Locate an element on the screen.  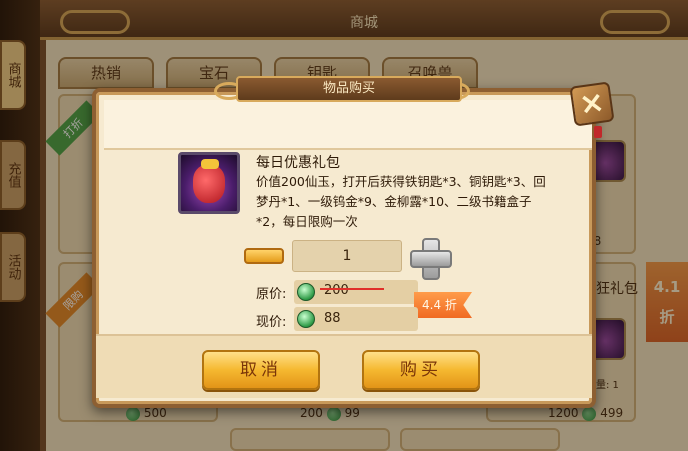
item-name: 每日优惠礼包 is located at coordinates (298, 163).